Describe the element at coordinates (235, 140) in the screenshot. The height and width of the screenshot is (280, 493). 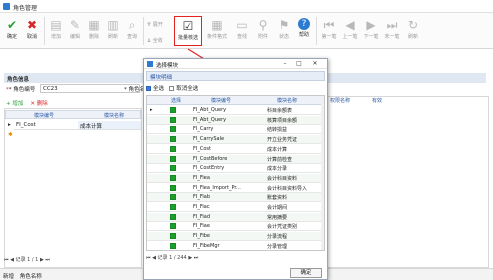
I see `table-row: FI_CarrySale 开立业务凭证` at that location.